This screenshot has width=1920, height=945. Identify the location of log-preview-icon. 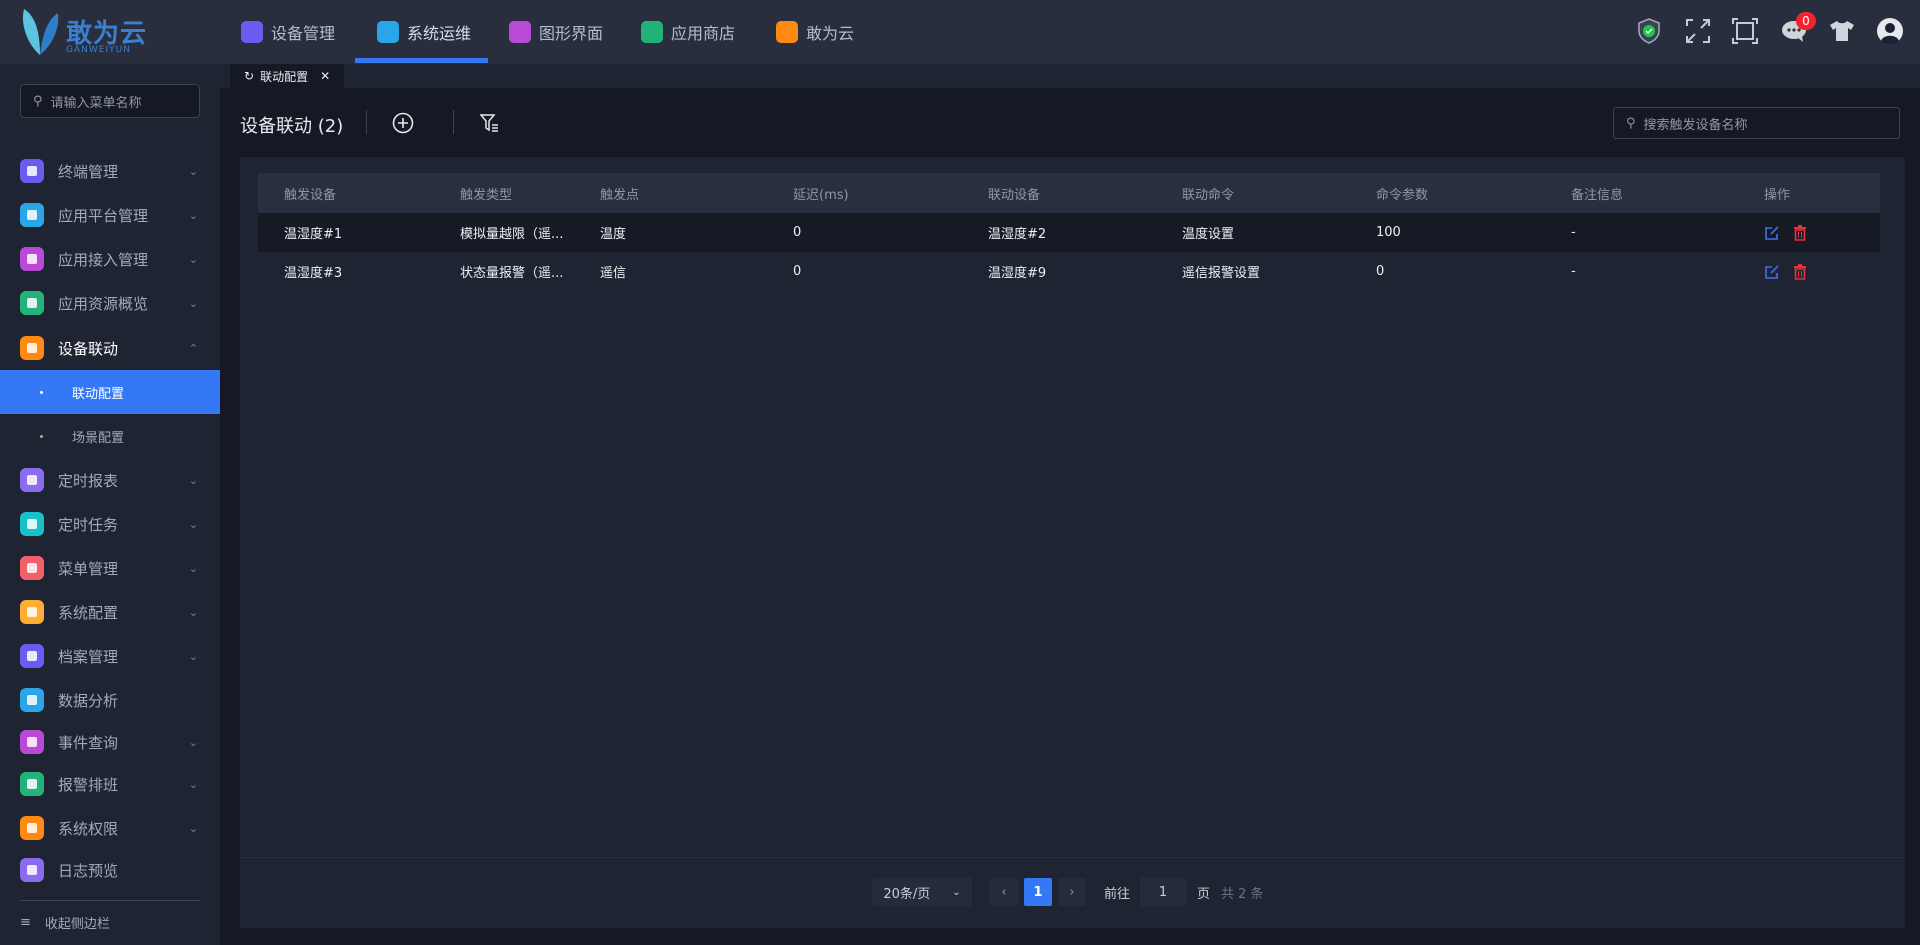
(32, 870).